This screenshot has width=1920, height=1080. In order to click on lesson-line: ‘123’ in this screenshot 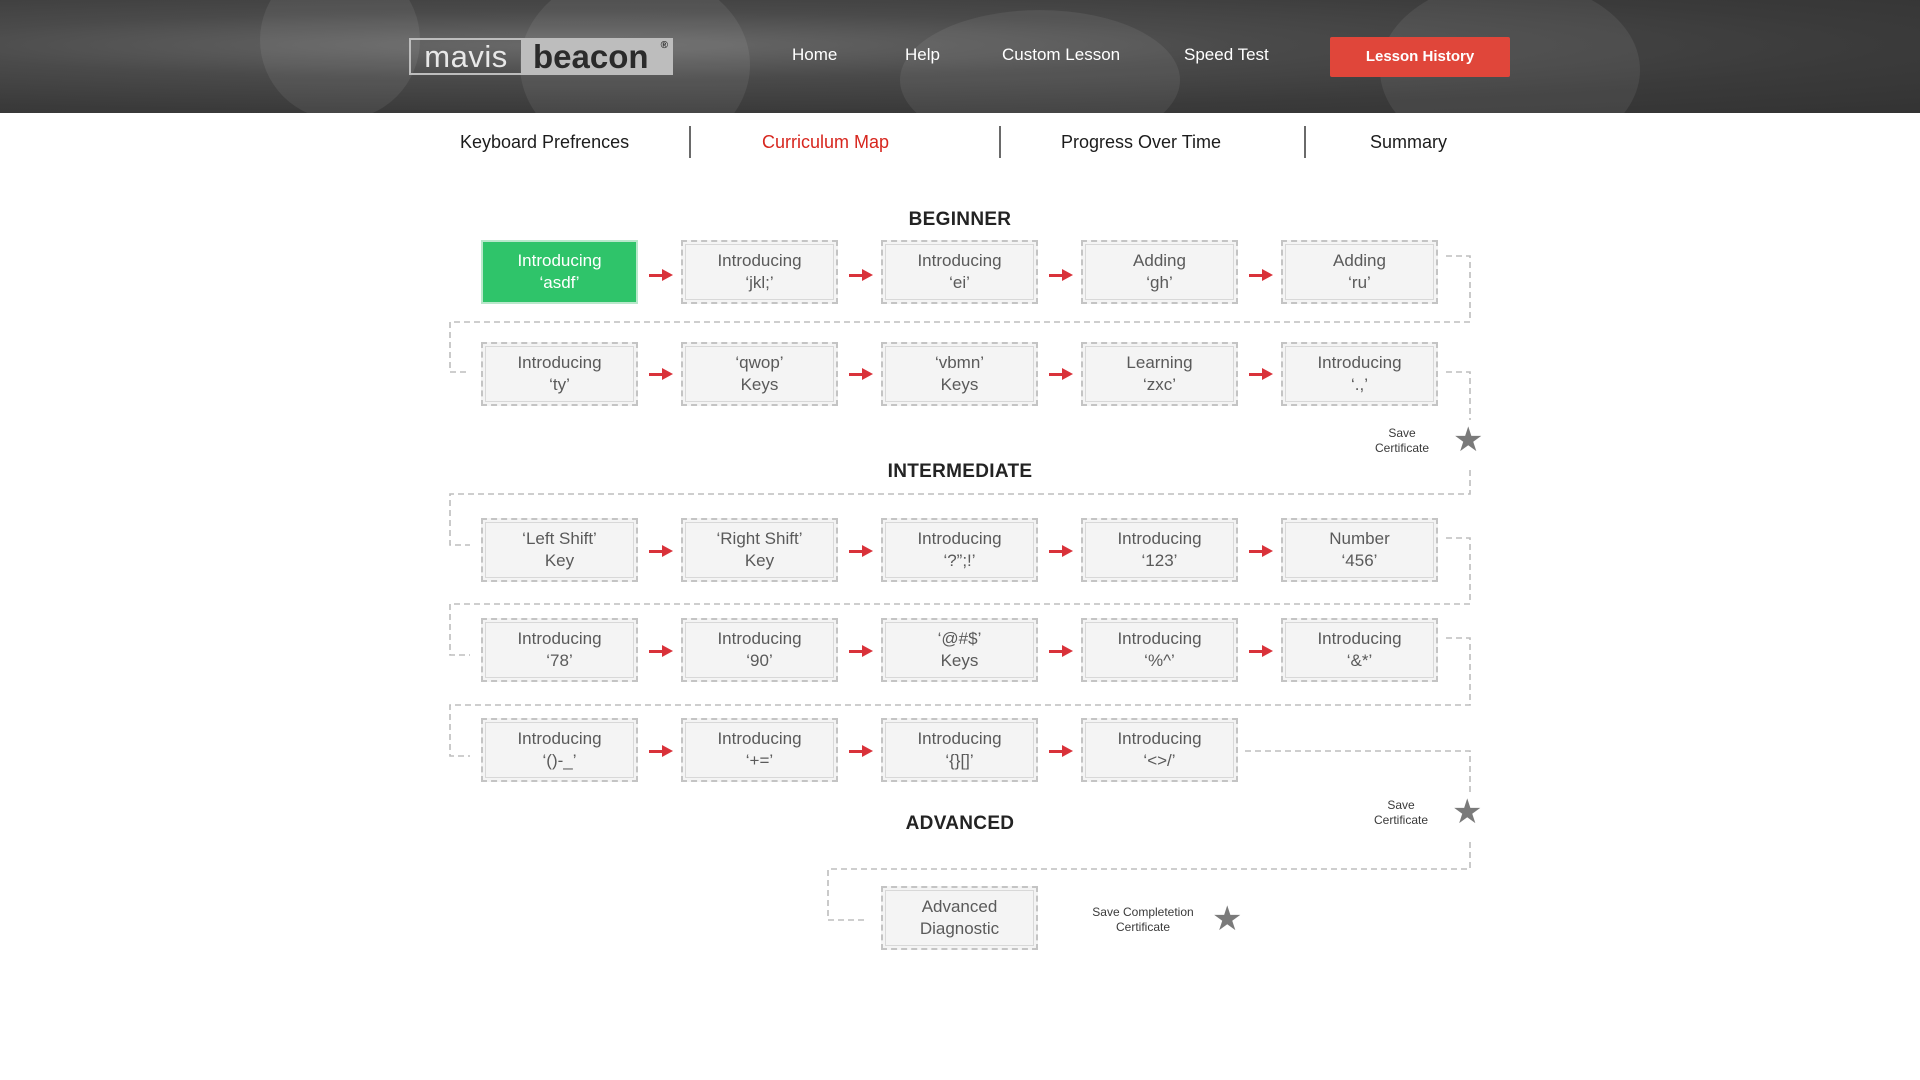, I will do `click(1159, 560)`.